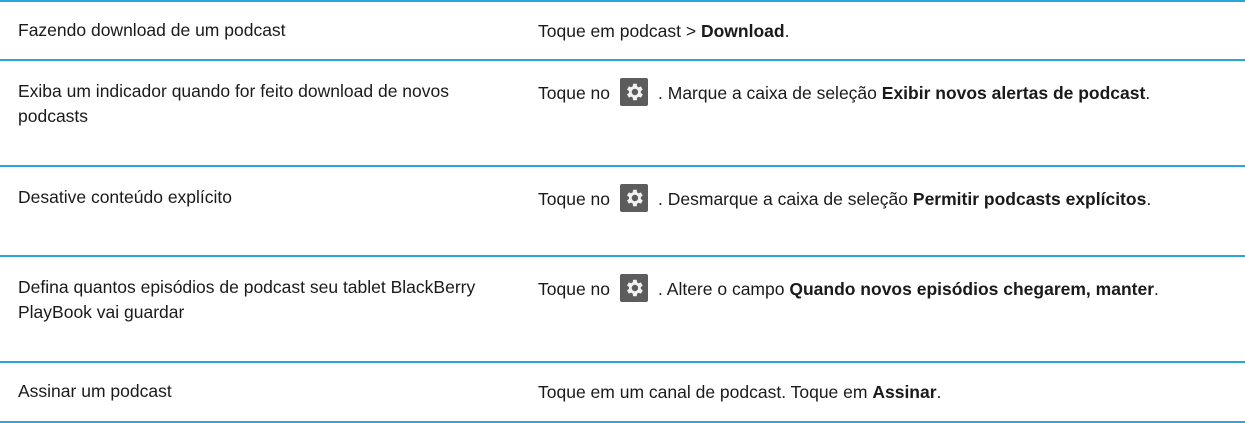 Image resolution: width=1245 pixels, height=423 pixels. I want to click on ui-term: Permitir podcasts explícitos, so click(1029, 199).